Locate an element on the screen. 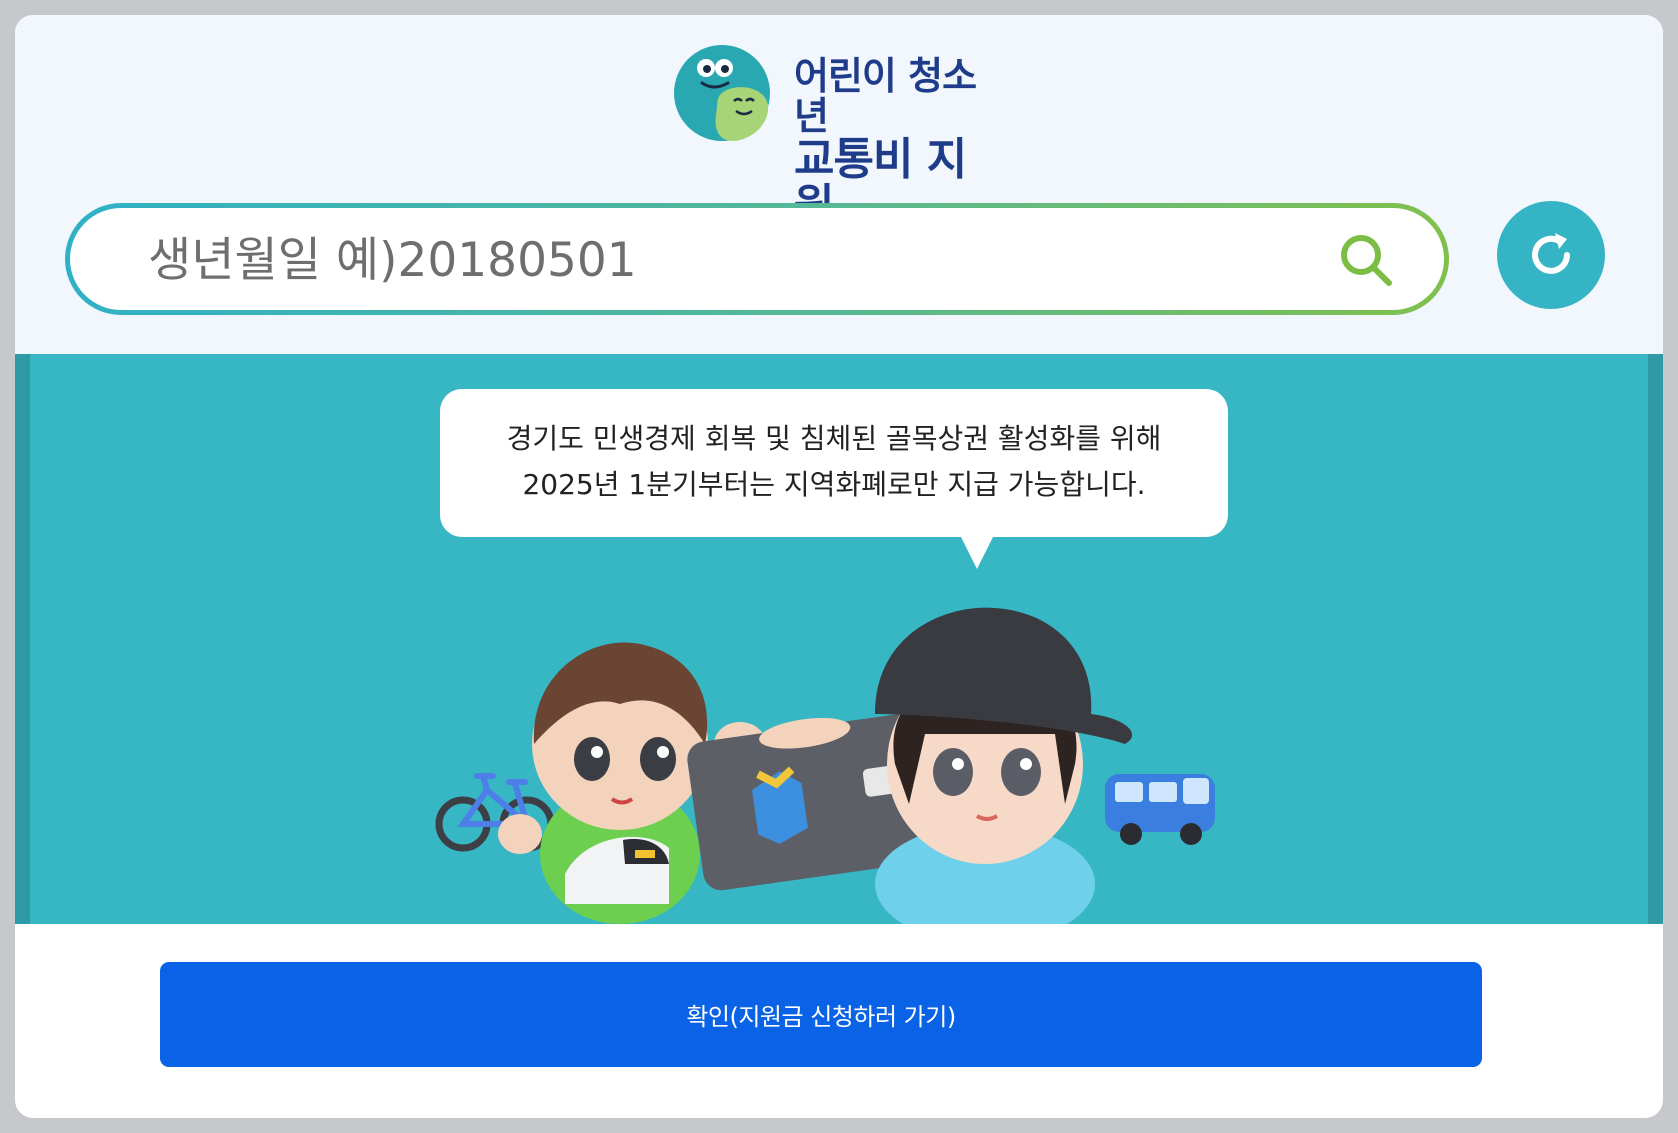 Image resolution: width=1678 pixels, height=1133 pixels. refresh-button is located at coordinates (1551, 255).